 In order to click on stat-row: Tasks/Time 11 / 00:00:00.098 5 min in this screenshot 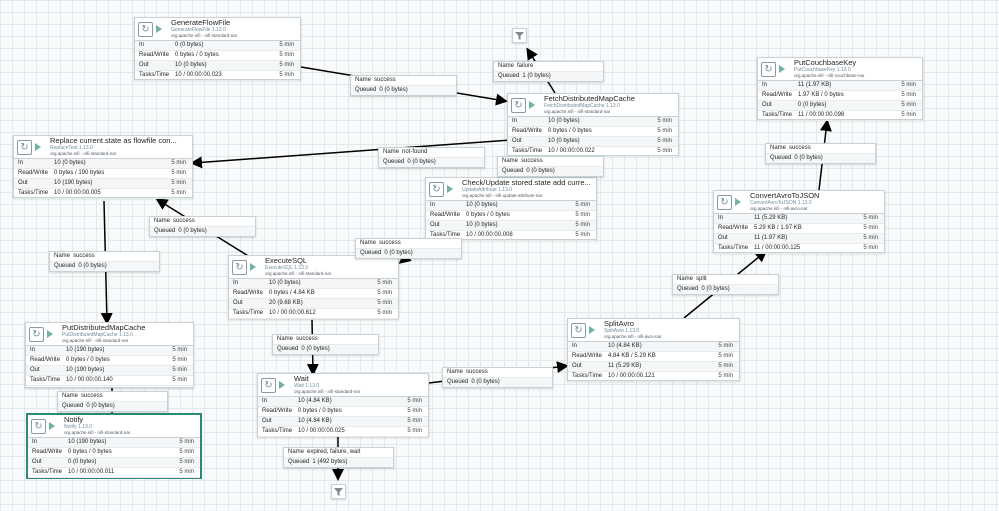, I will do `click(840, 116)`.